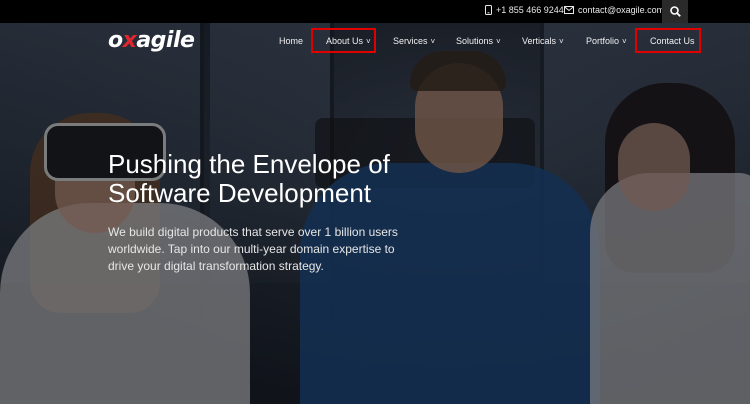  I want to click on contact-us-highlight-box, so click(668, 40).